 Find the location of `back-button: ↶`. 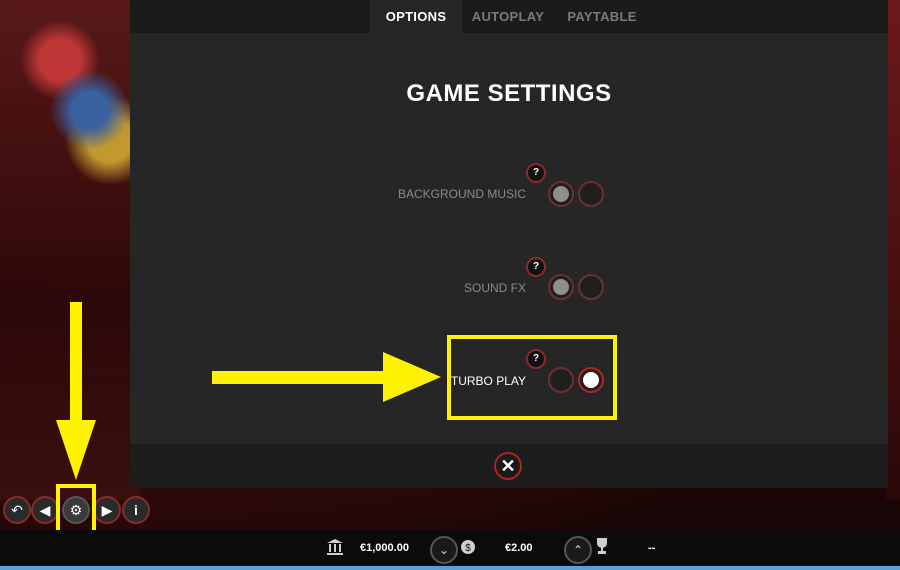

back-button: ↶ is located at coordinates (17, 510).